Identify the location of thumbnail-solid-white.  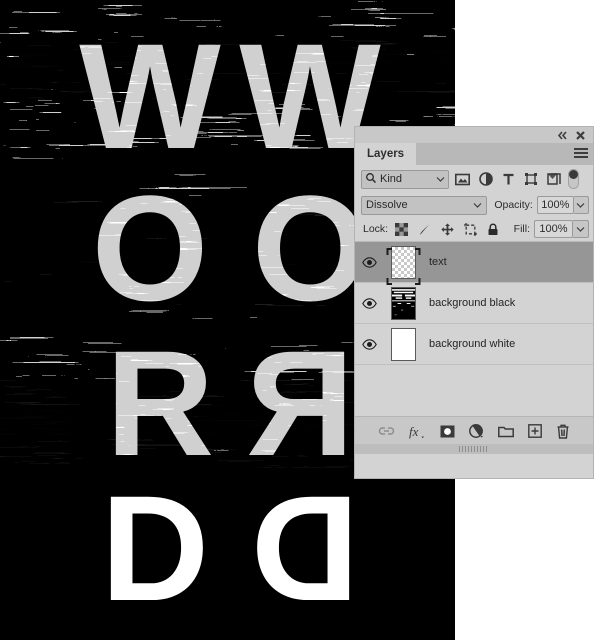
(403, 344).